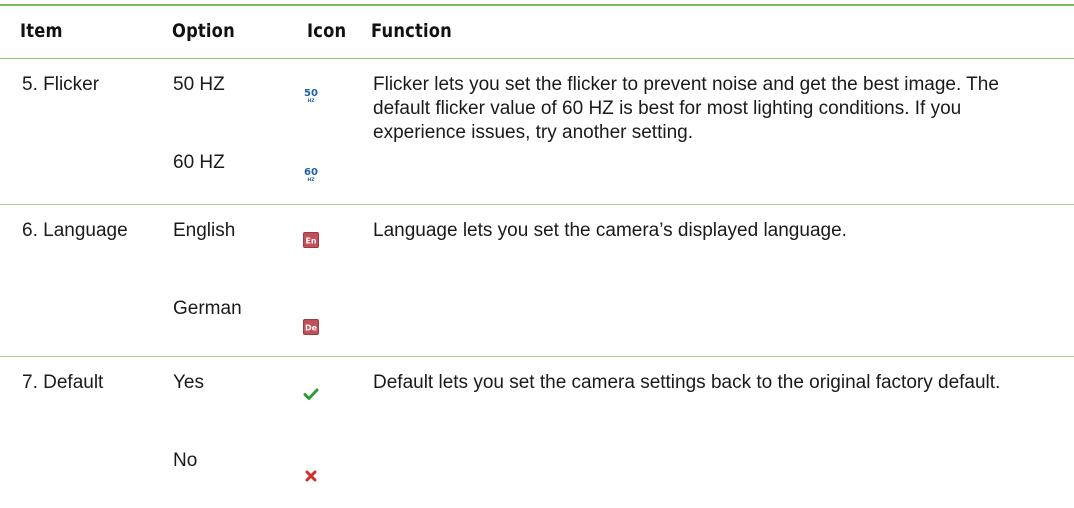 The image size is (1074, 508). Describe the element at coordinates (199, 162) in the screenshot. I see `option-label: 60 HZ` at that location.